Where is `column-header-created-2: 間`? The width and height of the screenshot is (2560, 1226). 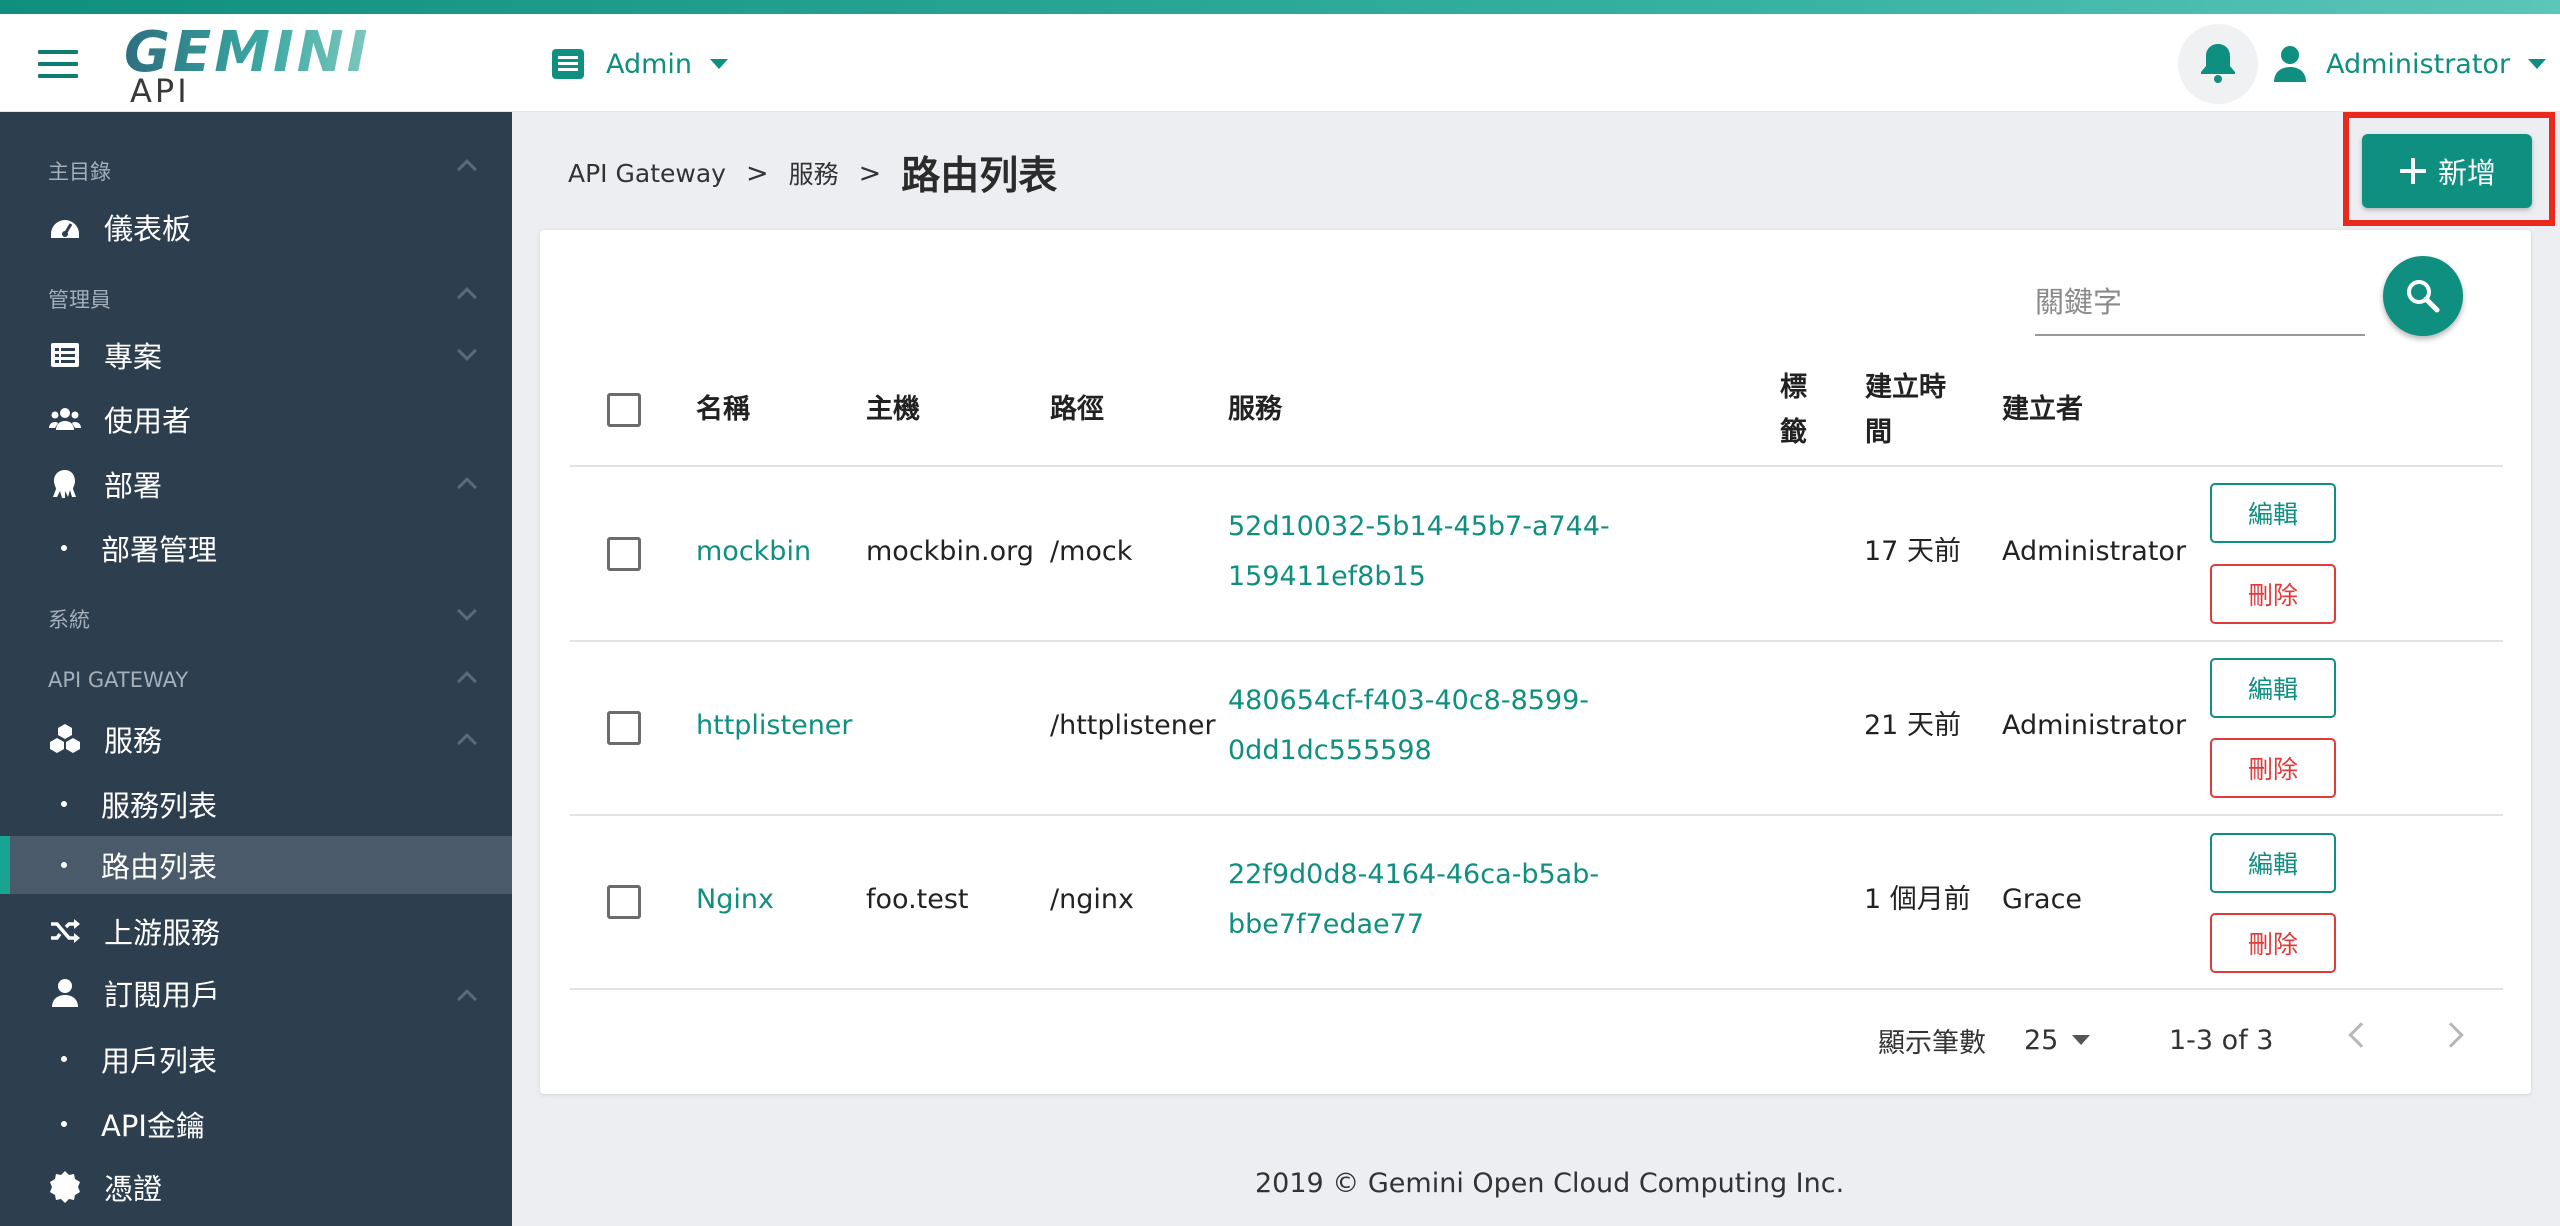 column-header-created-2: 間 is located at coordinates (1878, 433).